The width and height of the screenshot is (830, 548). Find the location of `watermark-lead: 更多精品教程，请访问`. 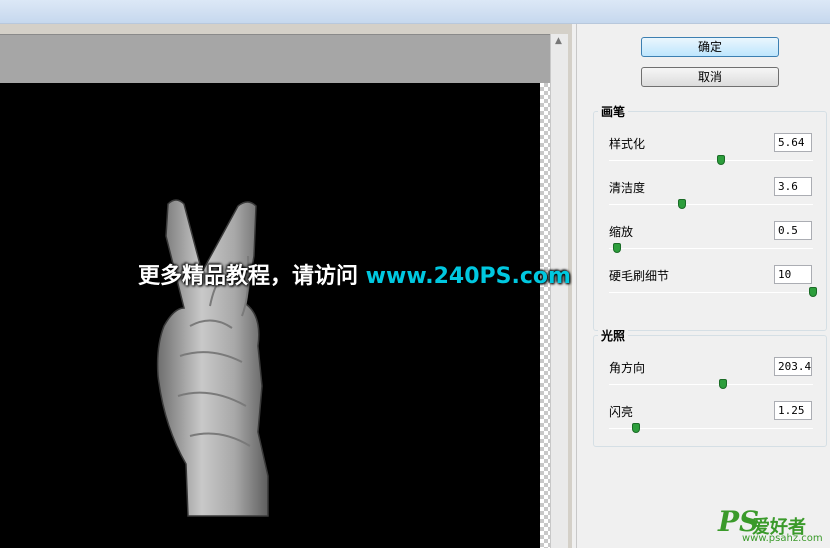

watermark-lead: 更多精品教程，请访问 is located at coordinates (252, 276).